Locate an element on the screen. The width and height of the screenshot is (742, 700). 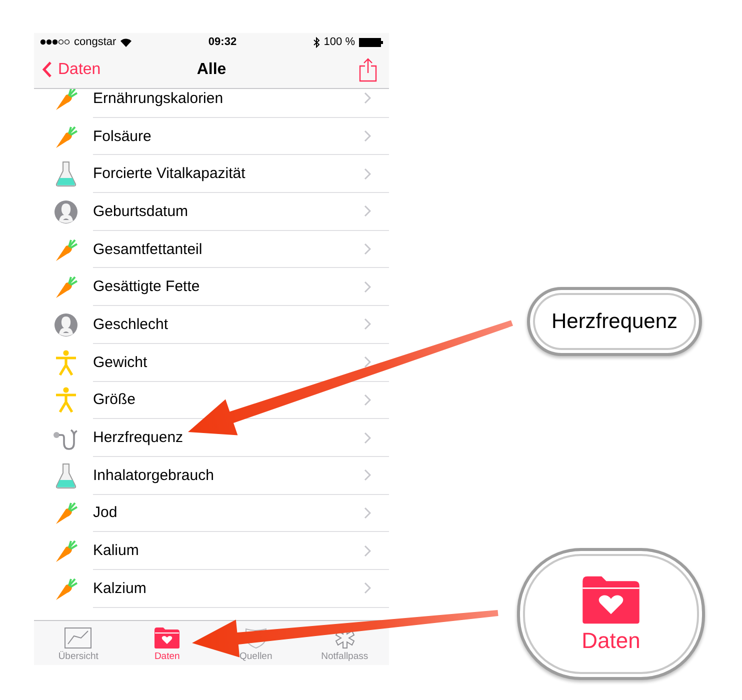
row-label: Ernährungskalorien is located at coordinates (158, 98).